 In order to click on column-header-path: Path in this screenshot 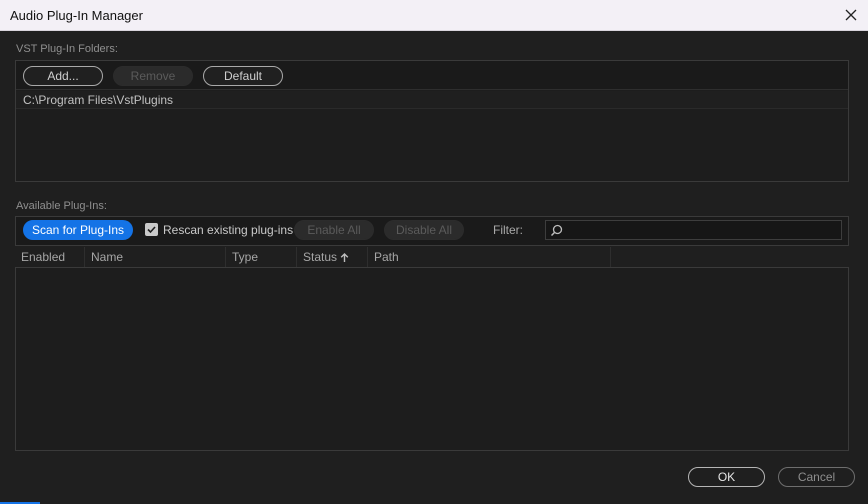, I will do `click(489, 257)`.